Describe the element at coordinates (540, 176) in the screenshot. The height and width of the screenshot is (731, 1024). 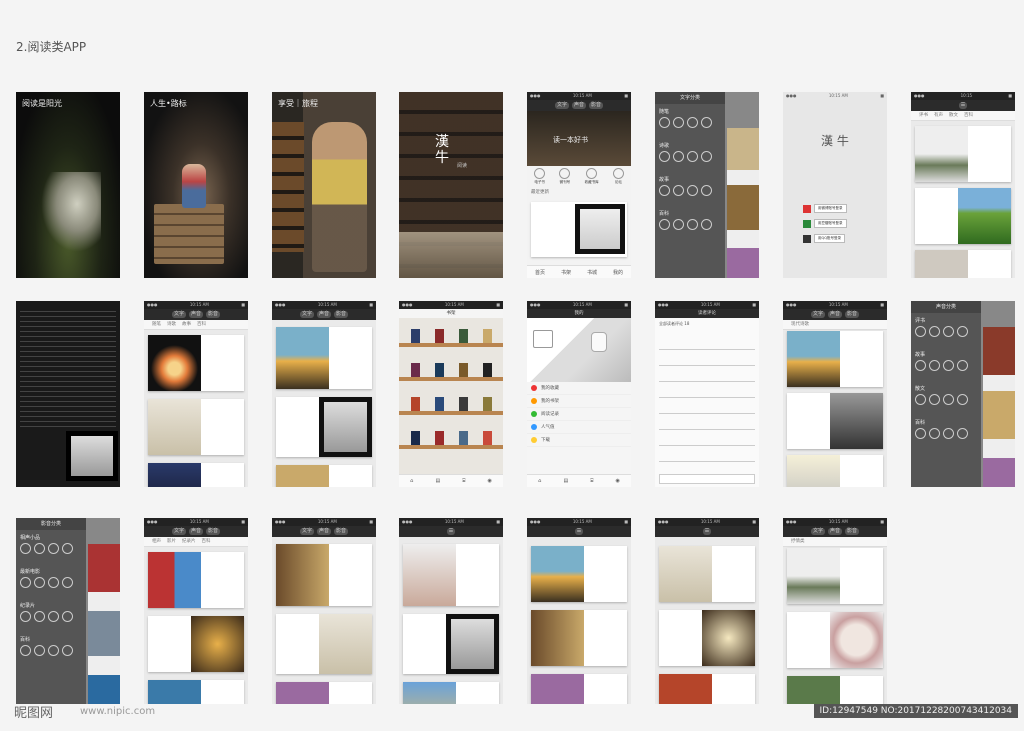
I see `icon-ebook: 电子书` at that location.